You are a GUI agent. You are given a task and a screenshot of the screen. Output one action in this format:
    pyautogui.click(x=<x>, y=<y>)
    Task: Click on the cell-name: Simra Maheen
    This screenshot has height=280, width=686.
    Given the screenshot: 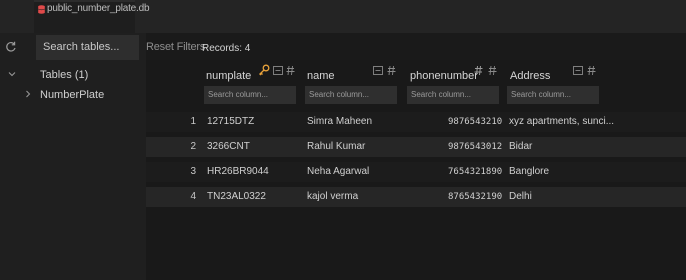 What is the action you would take?
    pyautogui.click(x=339, y=121)
    